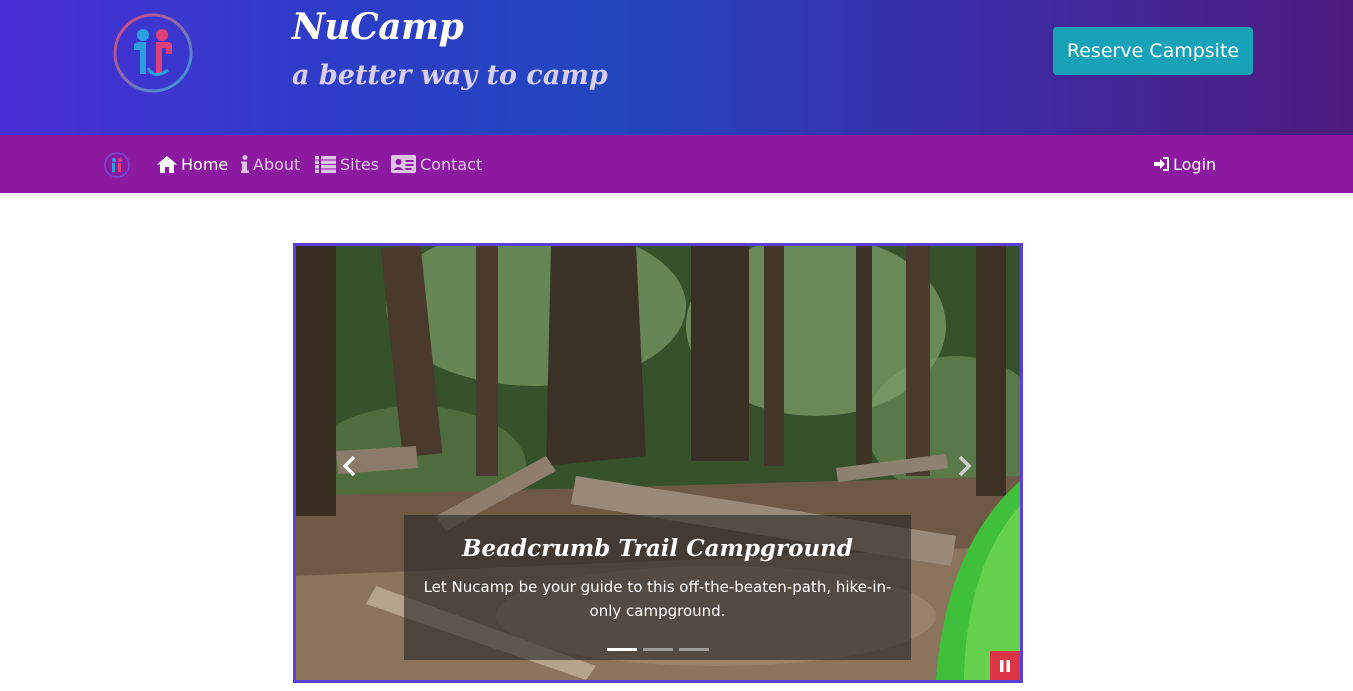 This screenshot has height=691, width=1353. I want to click on navbar-logo, so click(117, 165).